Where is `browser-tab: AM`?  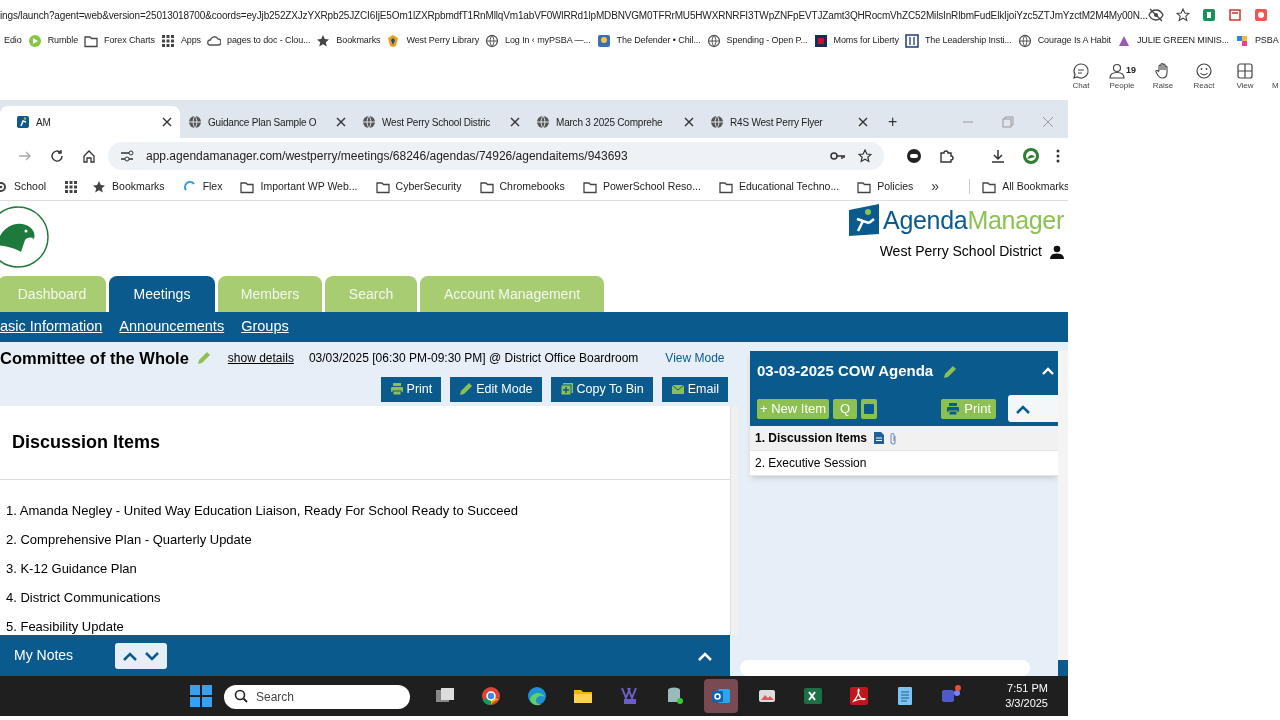 browser-tab: AM is located at coordinates (90, 122).